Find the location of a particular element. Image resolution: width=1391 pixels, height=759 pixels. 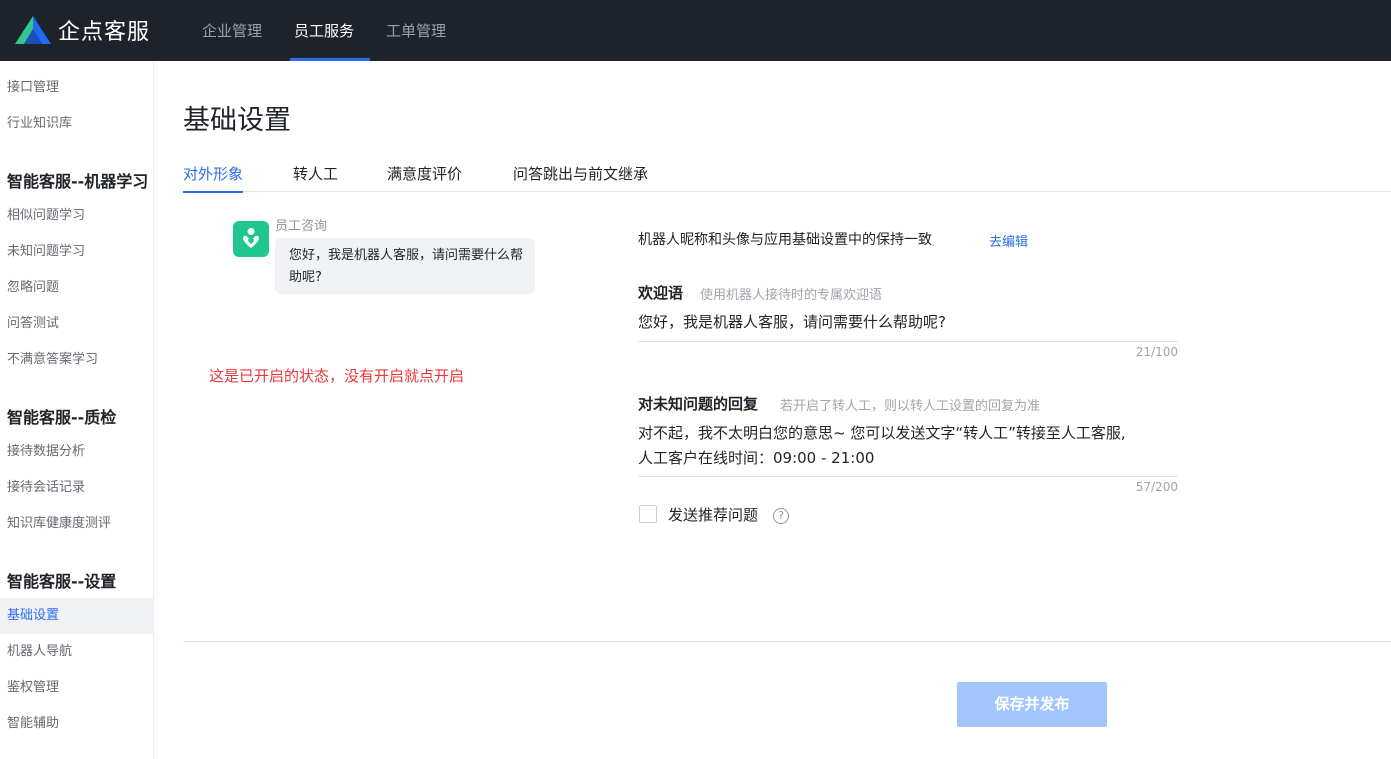

sidebar-item-unsatisfied-answer: 不满意答案学习 is located at coordinates (76, 360).